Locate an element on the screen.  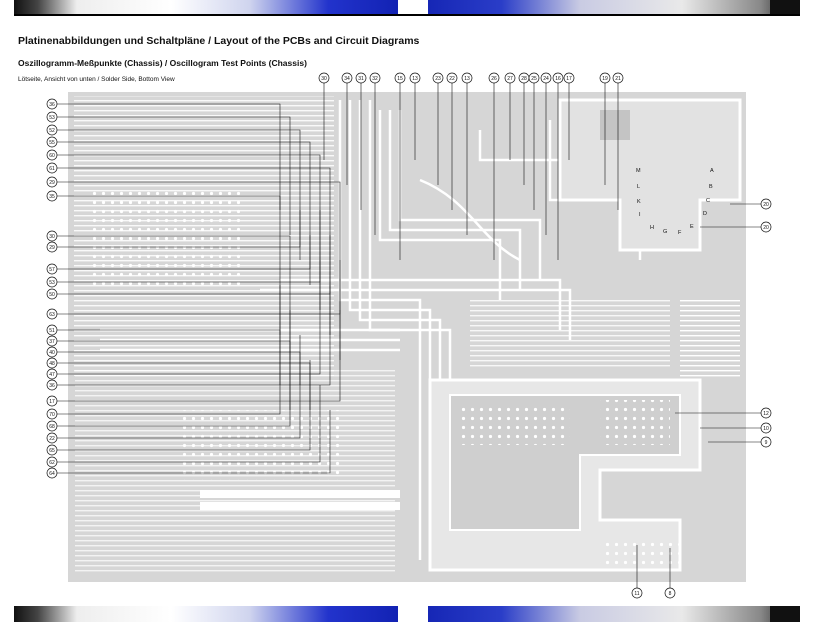
svg-text: 11 is located at coordinates (636, 594).